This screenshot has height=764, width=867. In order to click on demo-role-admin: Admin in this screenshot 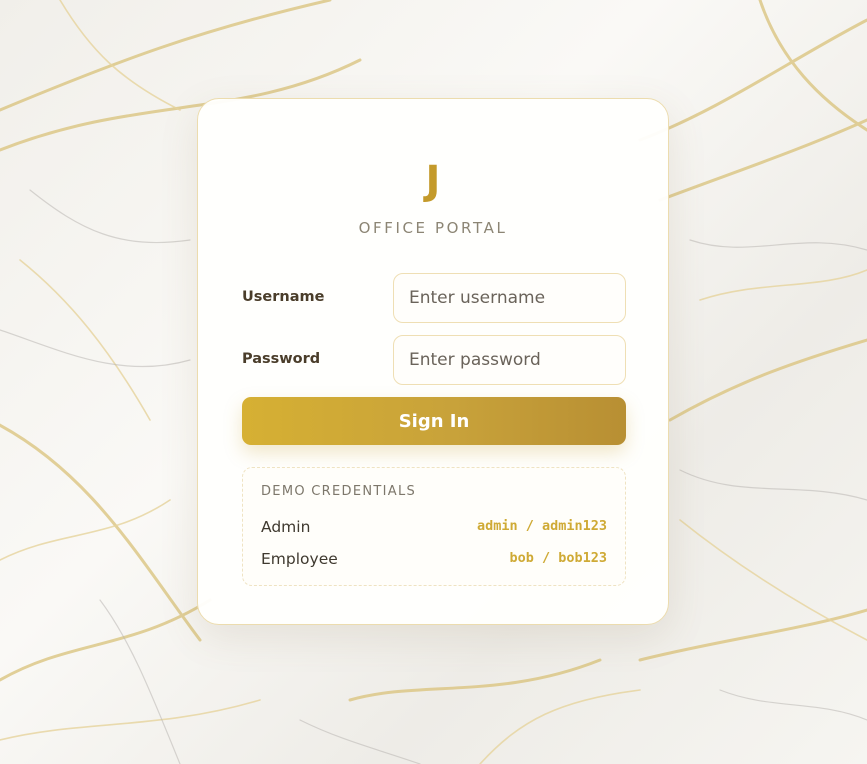, I will do `click(286, 527)`.